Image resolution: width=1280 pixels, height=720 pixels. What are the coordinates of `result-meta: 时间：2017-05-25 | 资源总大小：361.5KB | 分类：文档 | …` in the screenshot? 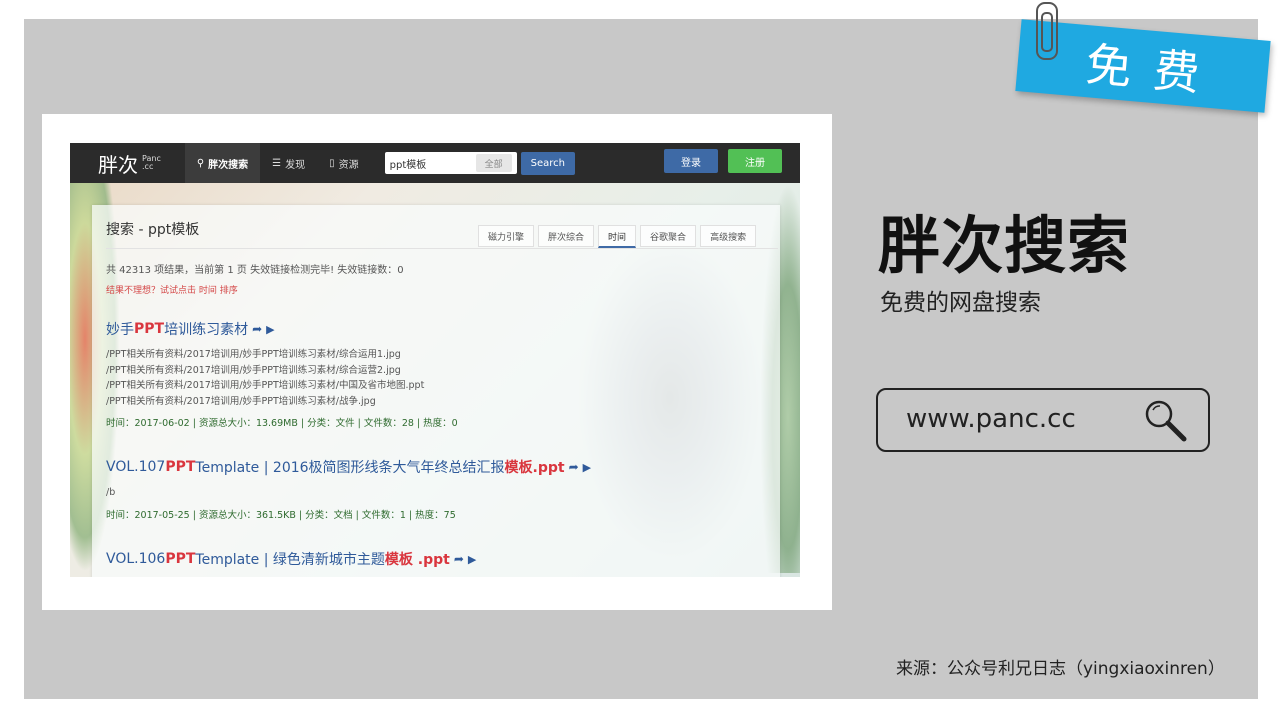 It's located at (281, 515).